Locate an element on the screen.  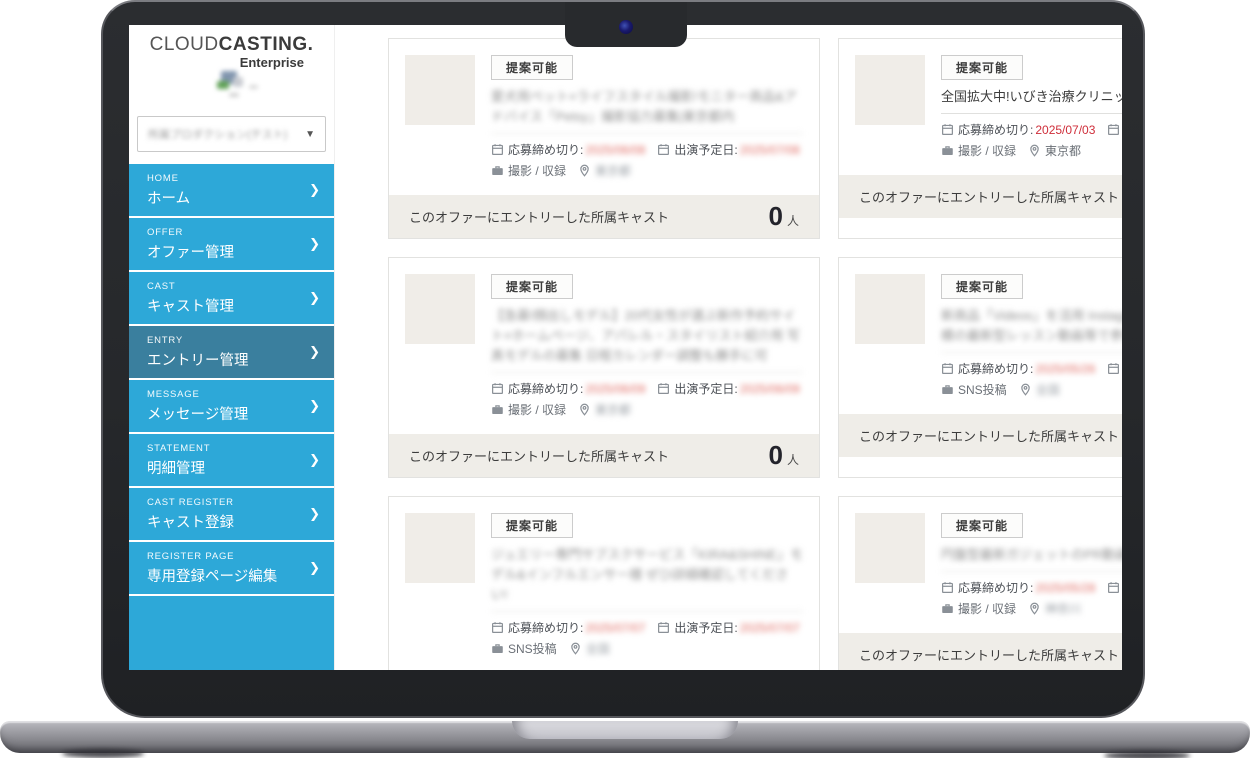
sidebar-item-ja-label: キャスト登録 is located at coordinates (190, 523).